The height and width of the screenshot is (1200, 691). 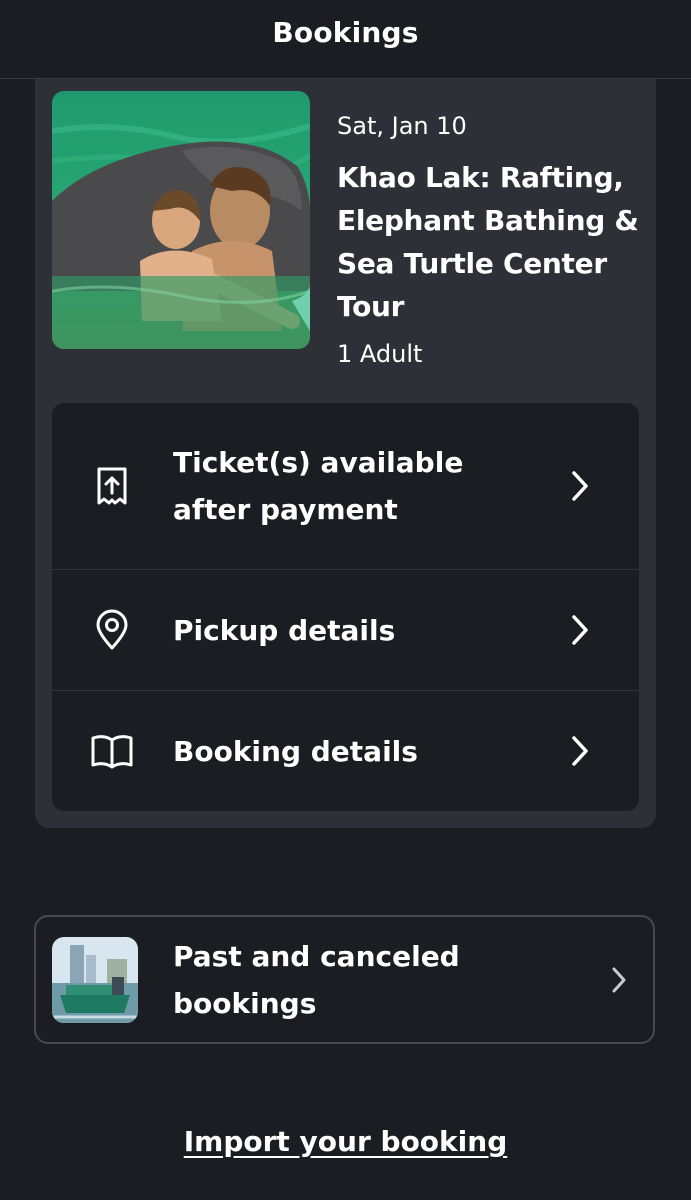 What do you see at coordinates (345, 32) in the screenshot?
I see `page-title: Bookings` at bounding box center [345, 32].